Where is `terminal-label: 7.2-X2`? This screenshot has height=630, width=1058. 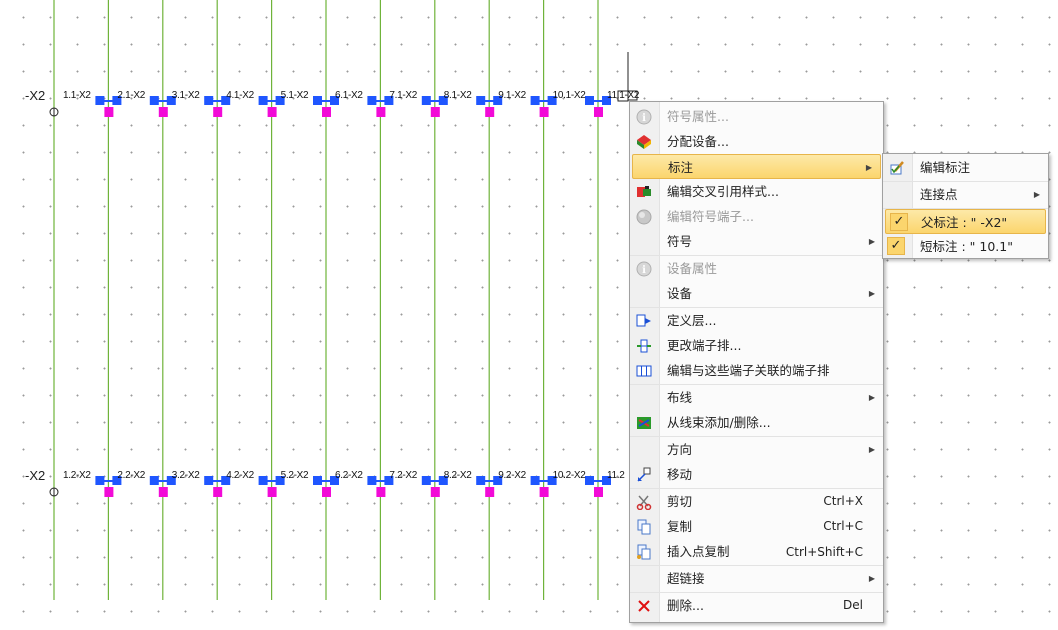
terminal-label: 7.2-X2 is located at coordinates (403, 475).